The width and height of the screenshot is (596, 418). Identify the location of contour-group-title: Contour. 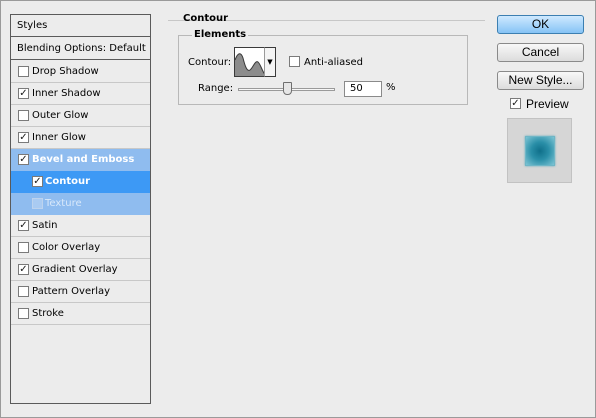
(206, 18).